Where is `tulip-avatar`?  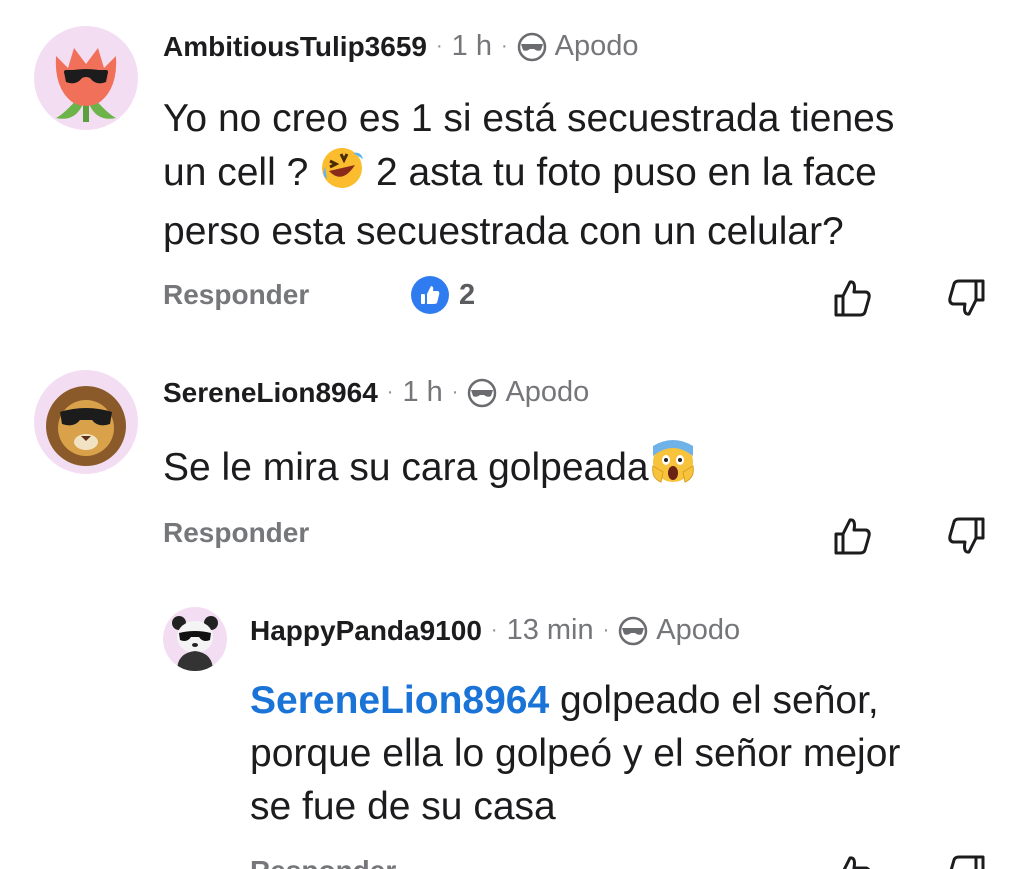
tulip-avatar is located at coordinates (86, 78).